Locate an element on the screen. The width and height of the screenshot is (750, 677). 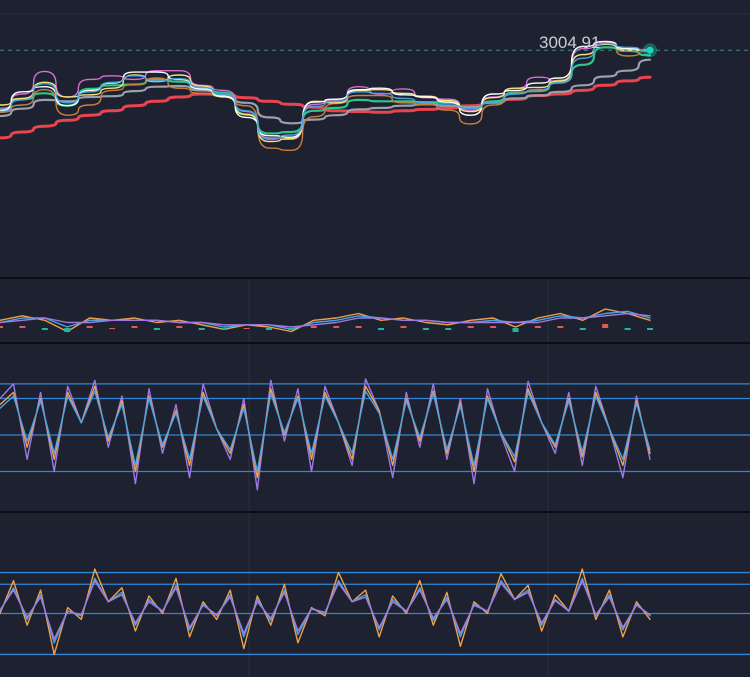
last-price-label: 3004.91 is located at coordinates (570, 42).